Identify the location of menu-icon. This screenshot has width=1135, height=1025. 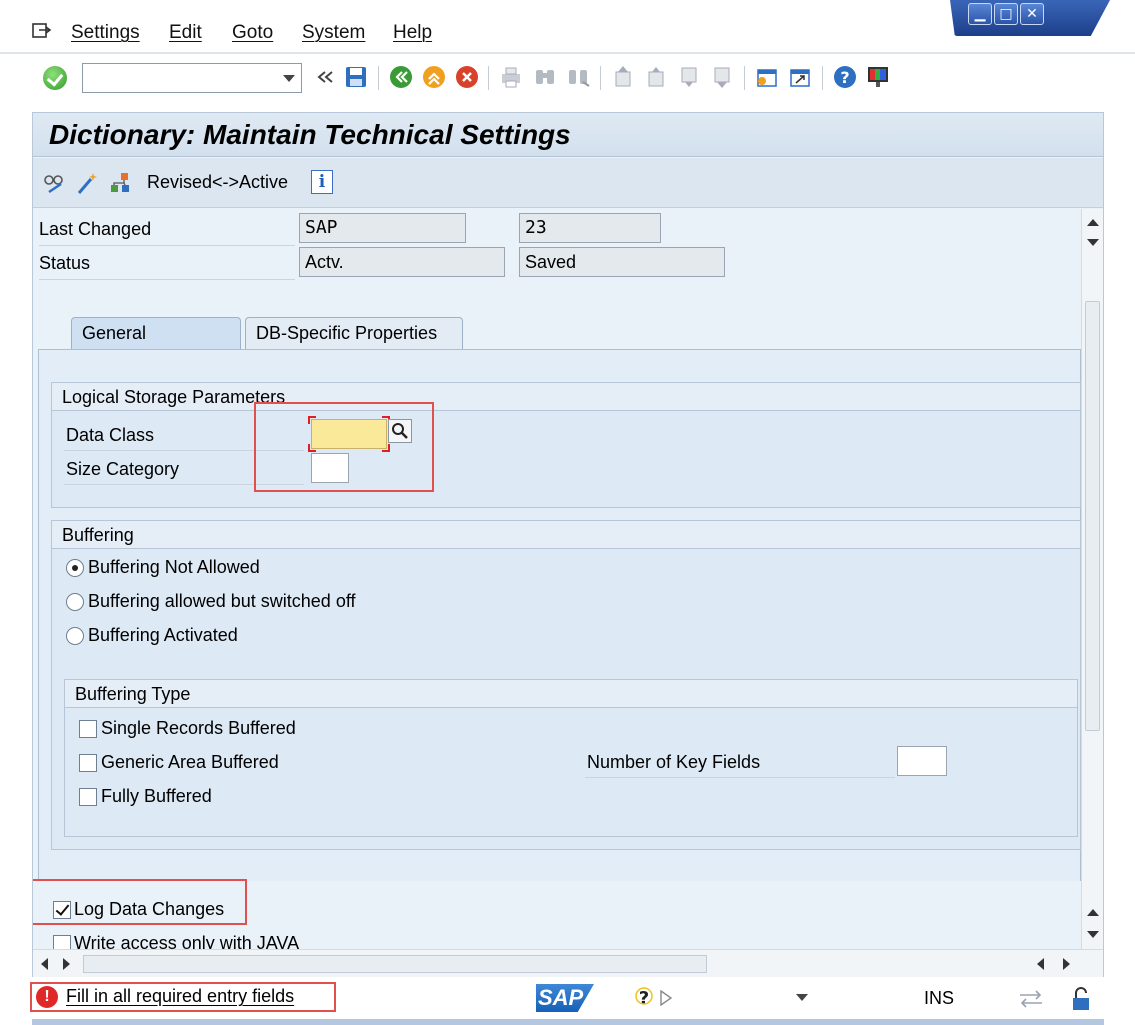
(42, 31).